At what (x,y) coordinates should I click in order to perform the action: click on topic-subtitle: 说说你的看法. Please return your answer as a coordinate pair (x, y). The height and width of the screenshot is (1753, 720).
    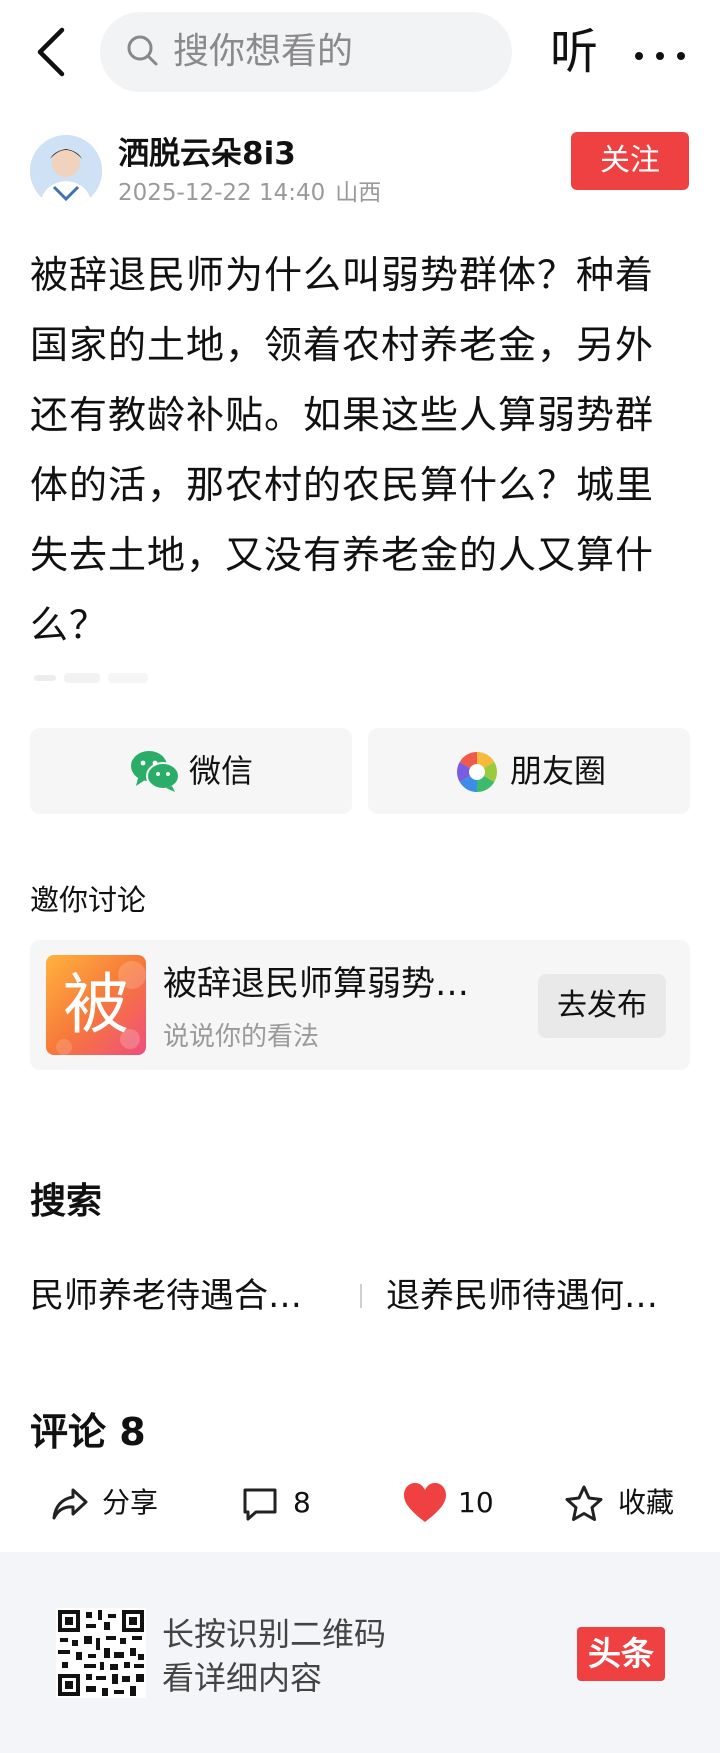
    Looking at the image, I should click on (241, 1037).